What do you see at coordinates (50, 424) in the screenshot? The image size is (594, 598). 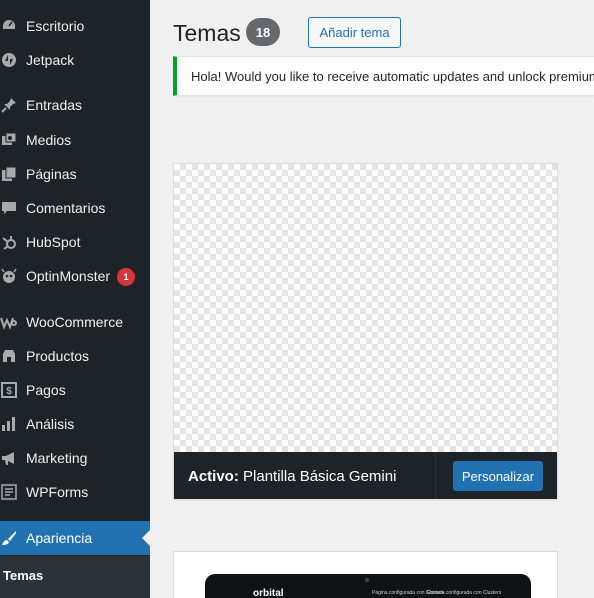 I see `sidebar-item-label: Análisis` at bounding box center [50, 424].